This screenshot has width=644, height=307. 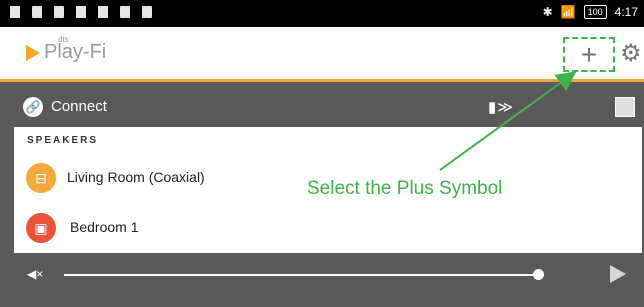 What do you see at coordinates (508, 121) in the screenshot?
I see `annotation-arrow` at bounding box center [508, 121].